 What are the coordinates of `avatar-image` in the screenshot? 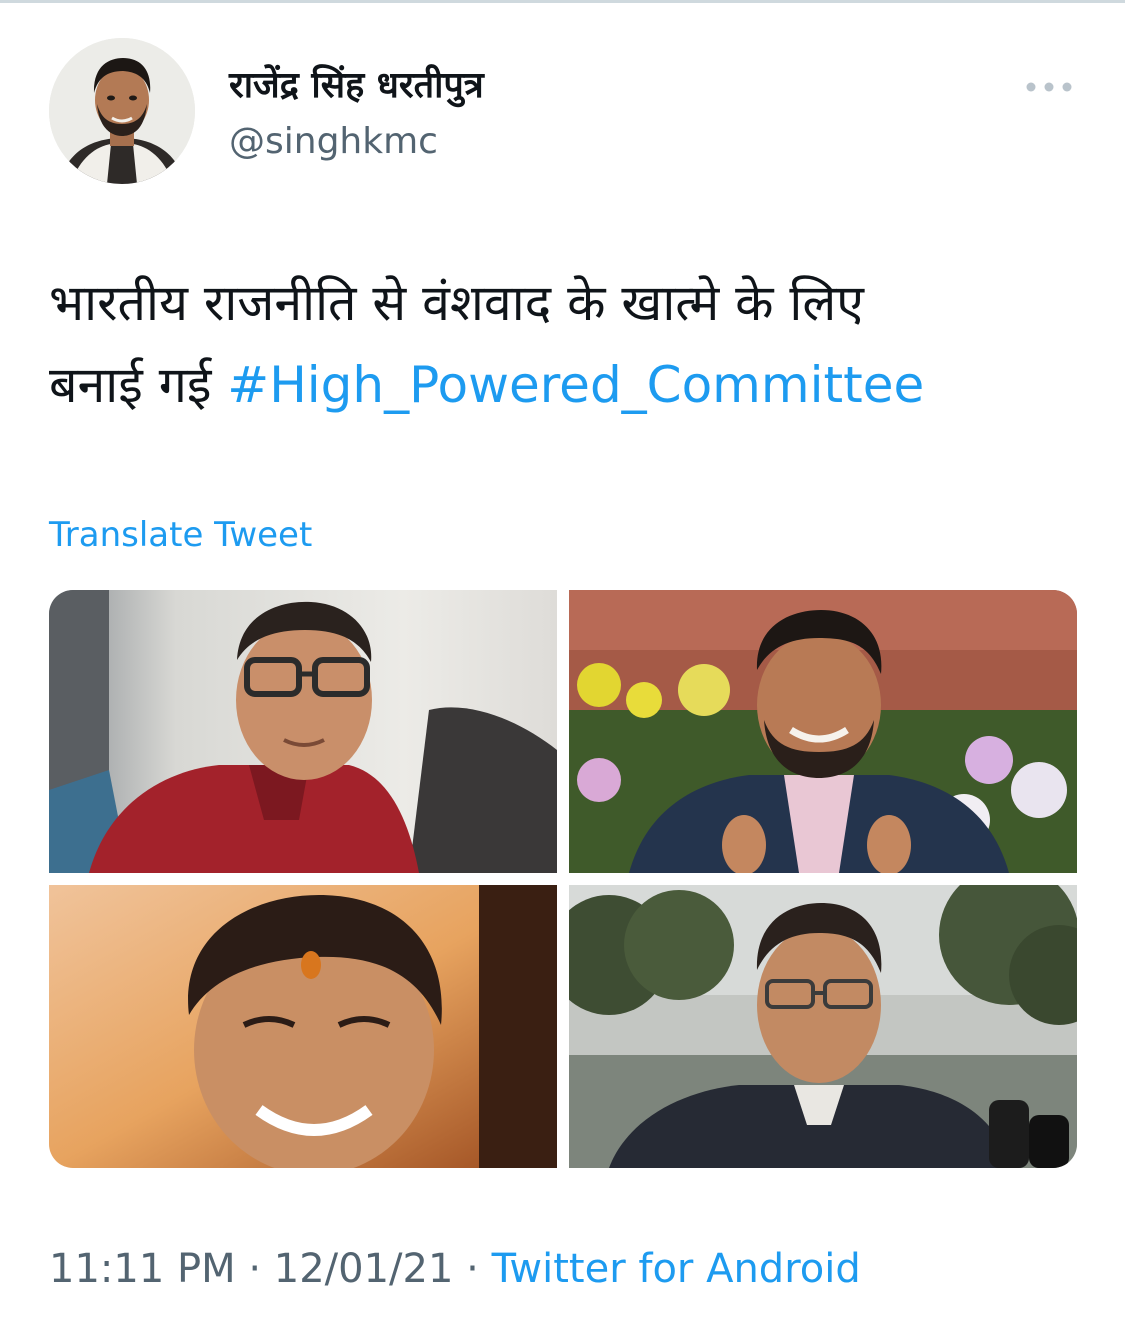 It's located at (122, 111).